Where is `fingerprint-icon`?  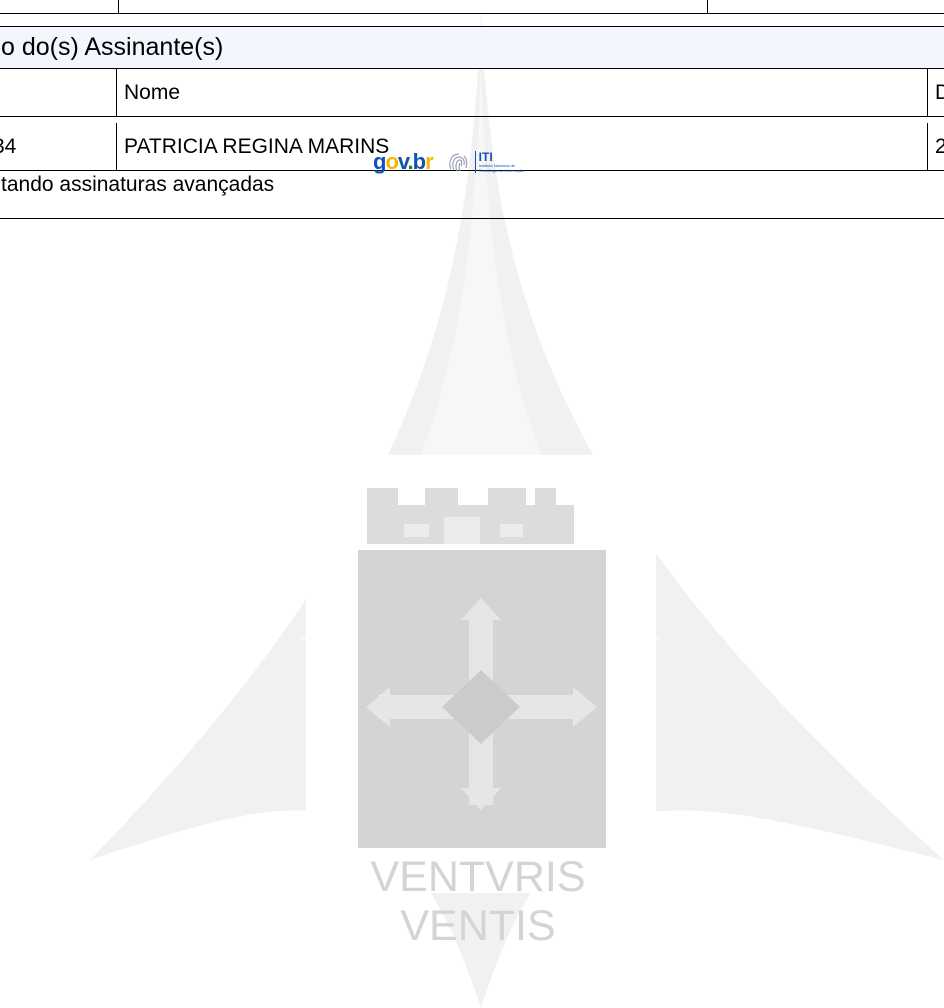 fingerprint-icon is located at coordinates (457, 162).